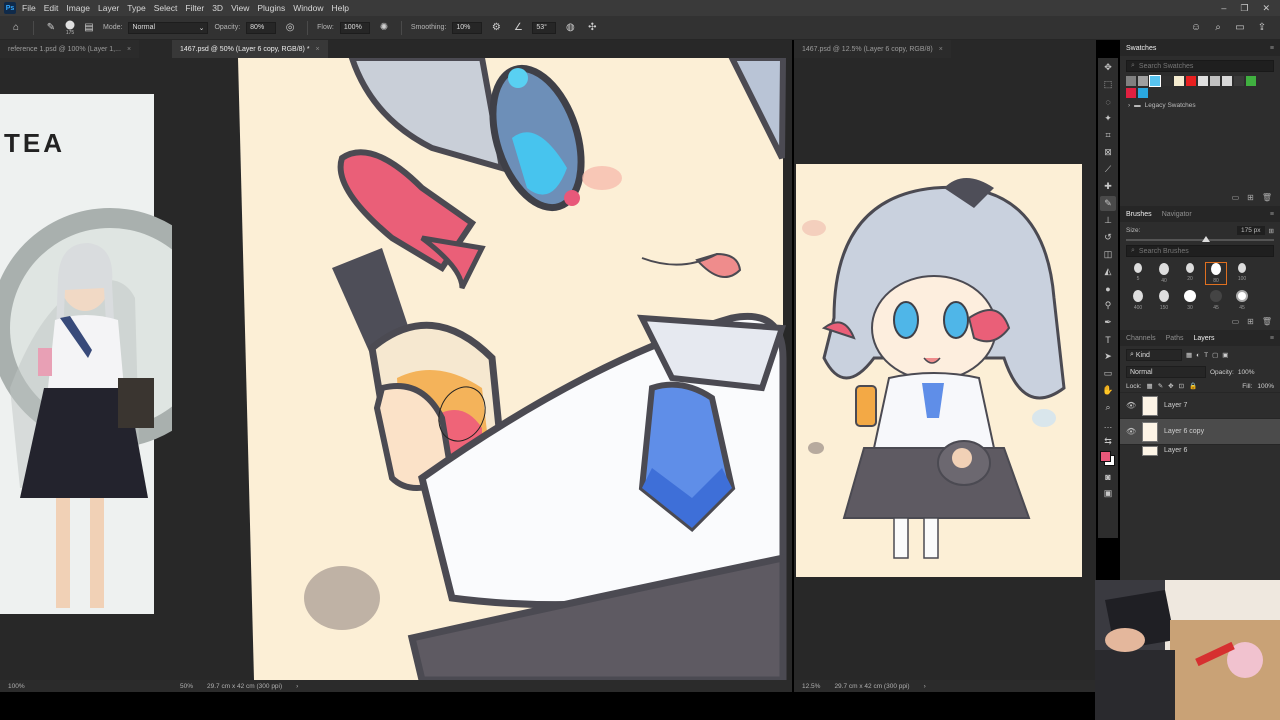  Describe the element at coordinates (261, 27) in the screenshot. I see `opacity-field: 80%` at that location.